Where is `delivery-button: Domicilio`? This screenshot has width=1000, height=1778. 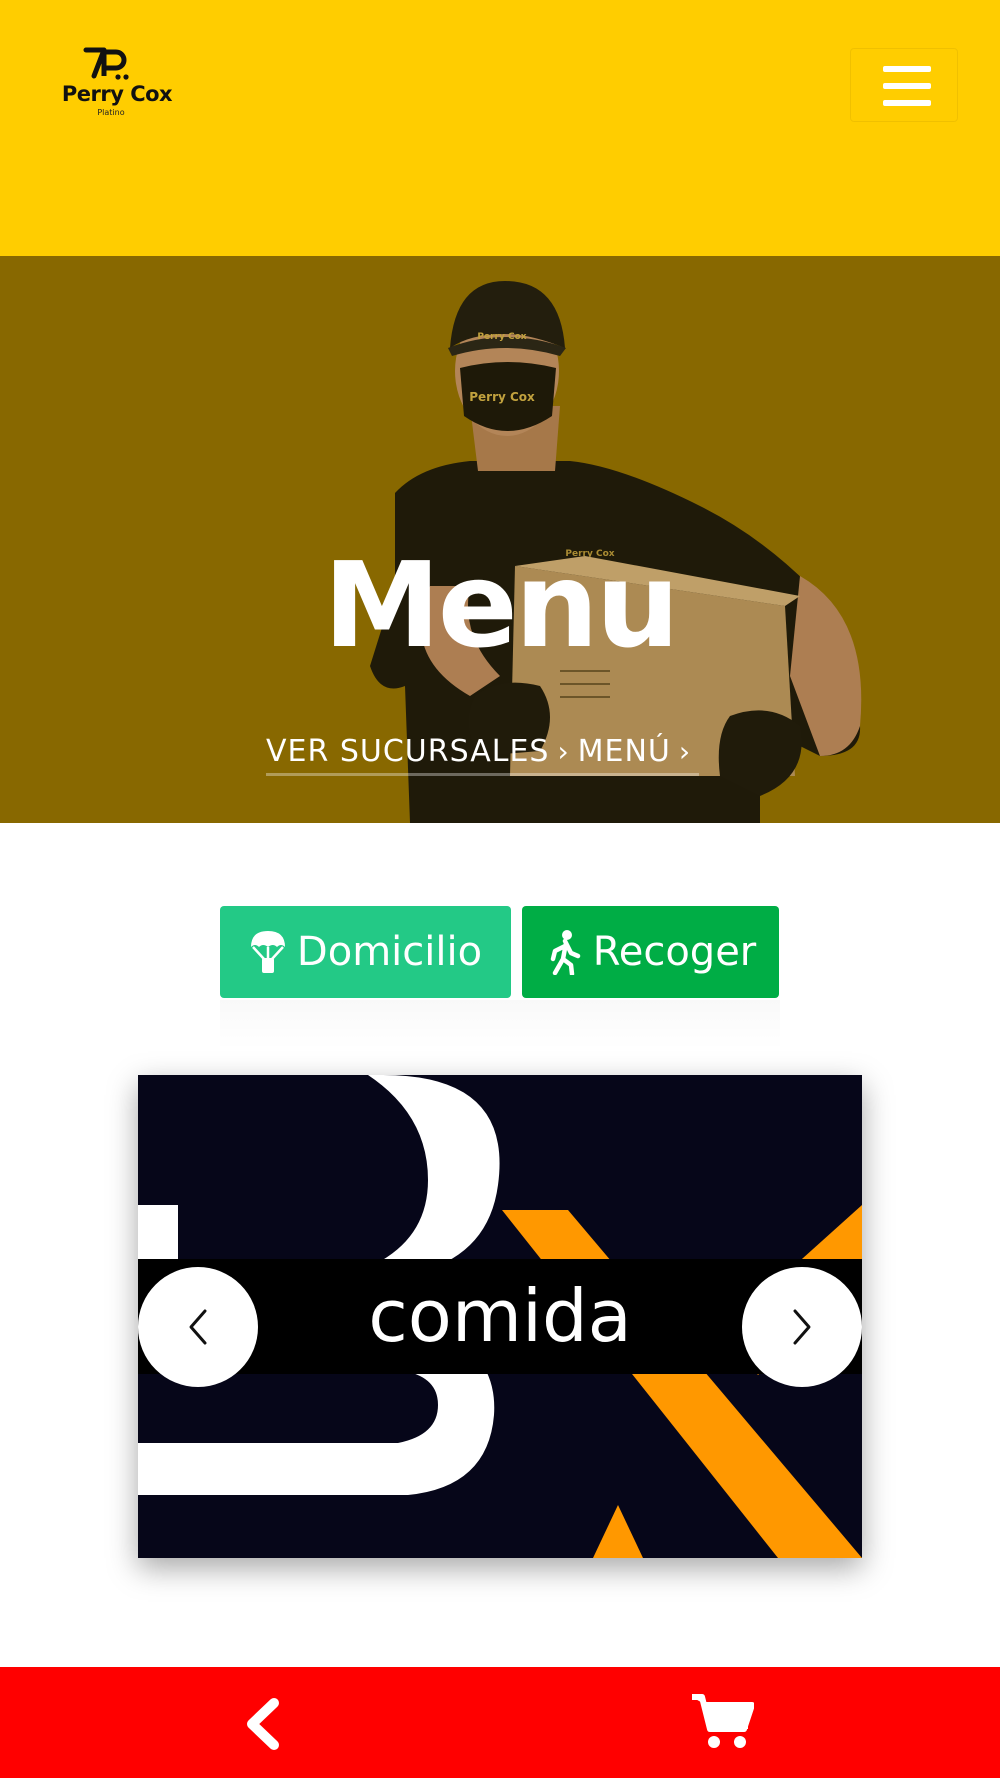
delivery-button: Domicilio is located at coordinates (365, 952).